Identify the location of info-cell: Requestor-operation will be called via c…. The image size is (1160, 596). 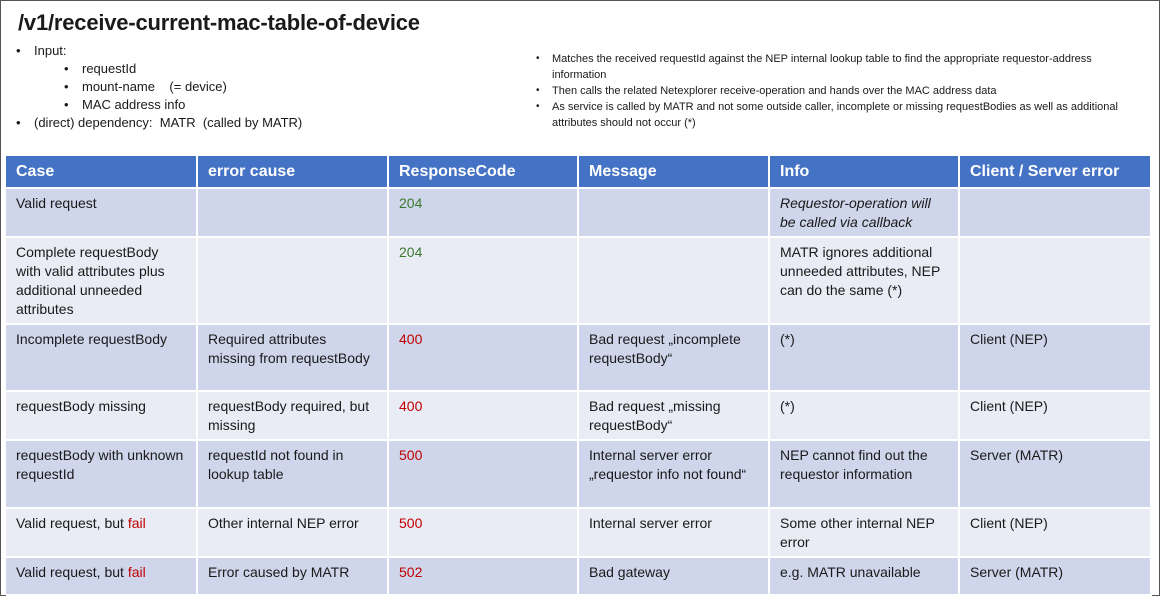
(864, 213).